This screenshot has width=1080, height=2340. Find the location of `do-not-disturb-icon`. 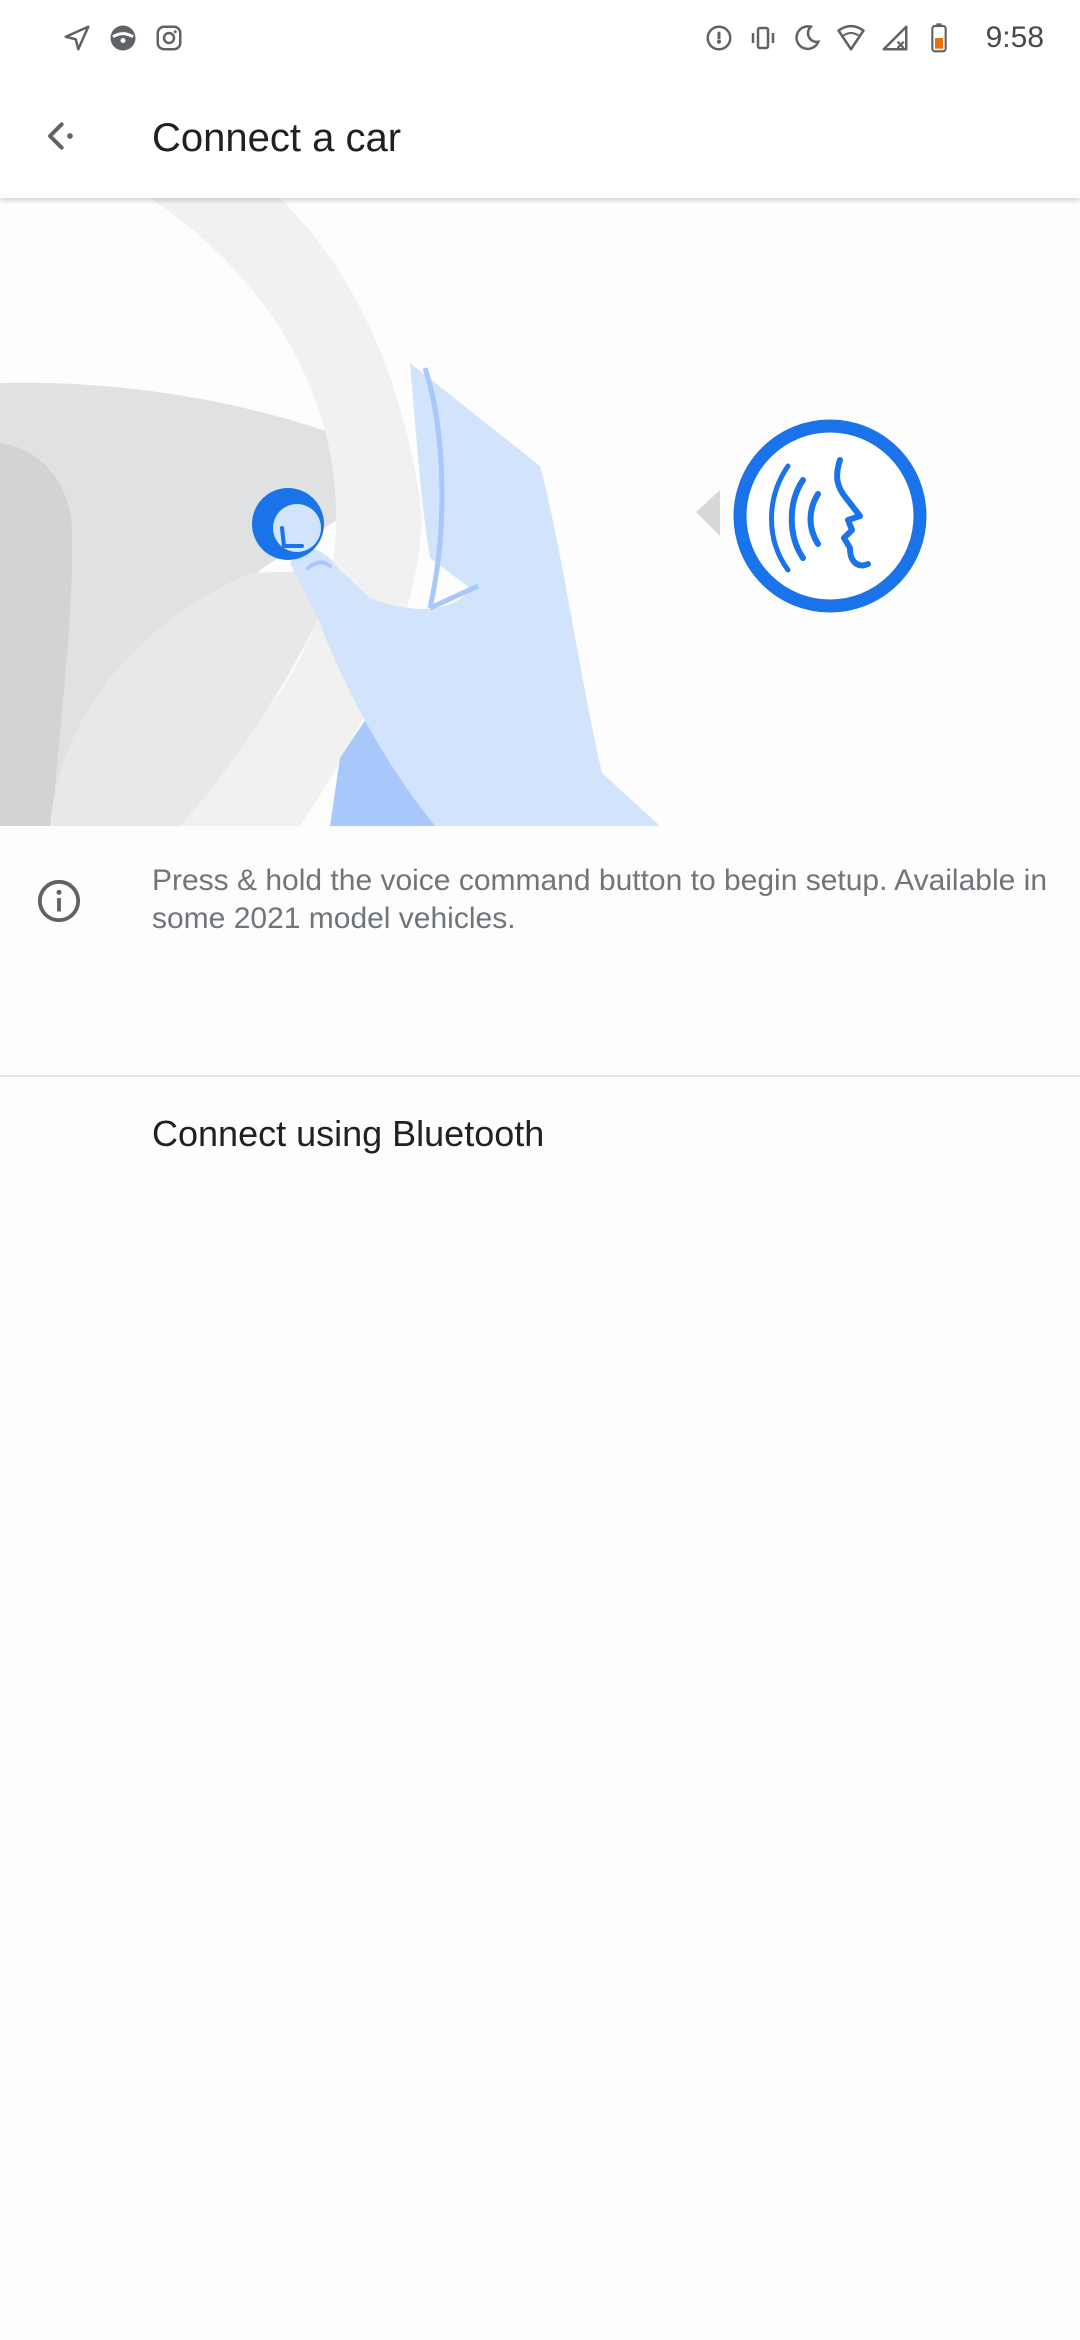

do-not-disturb-icon is located at coordinates (807, 38).